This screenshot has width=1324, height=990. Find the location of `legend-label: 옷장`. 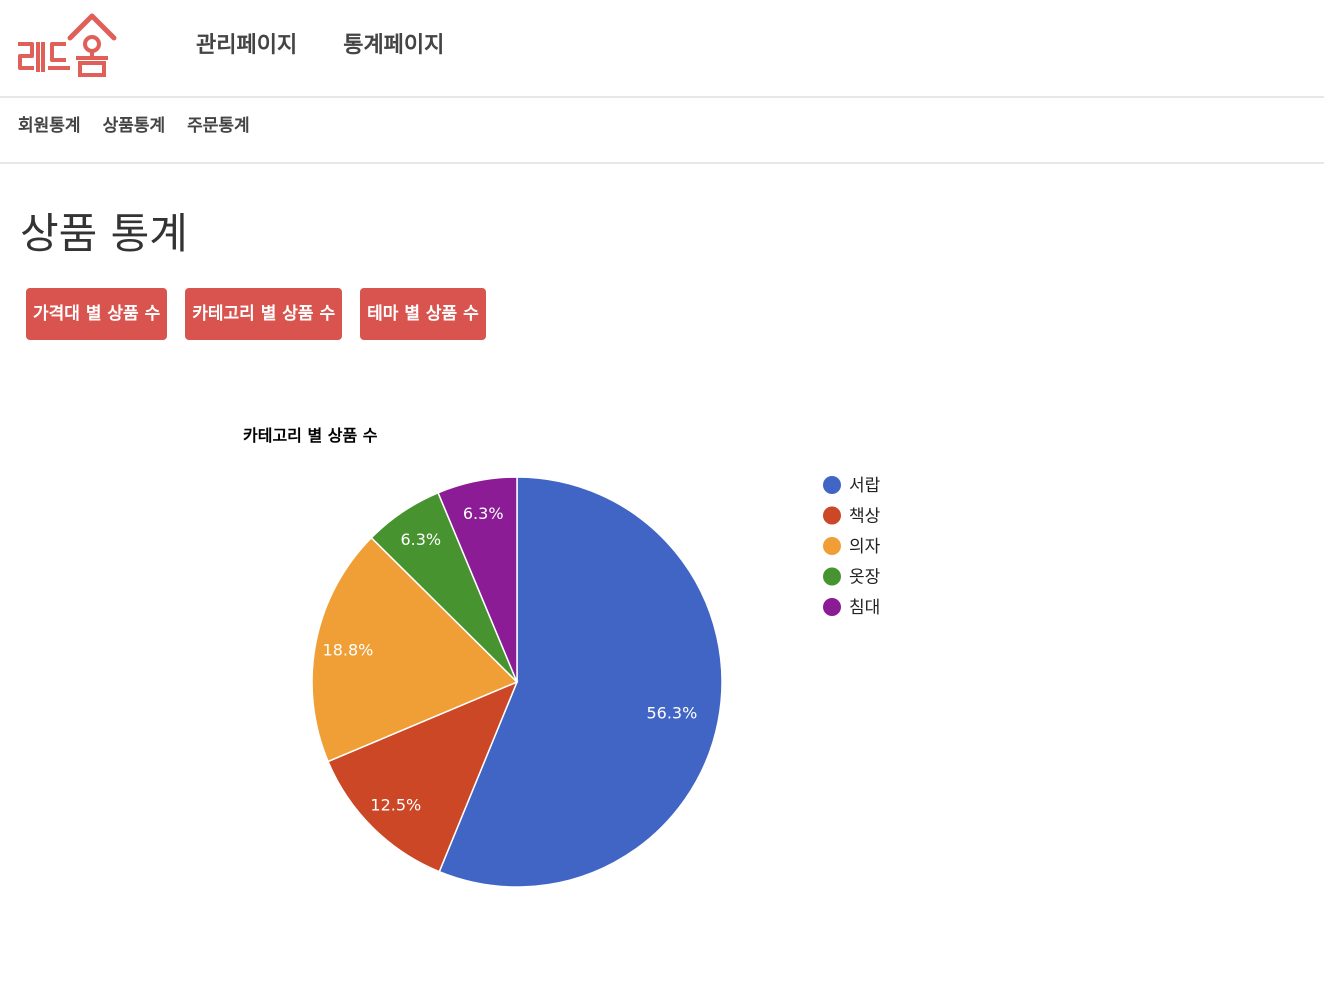

legend-label: 옷장 is located at coordinates (865, 578).